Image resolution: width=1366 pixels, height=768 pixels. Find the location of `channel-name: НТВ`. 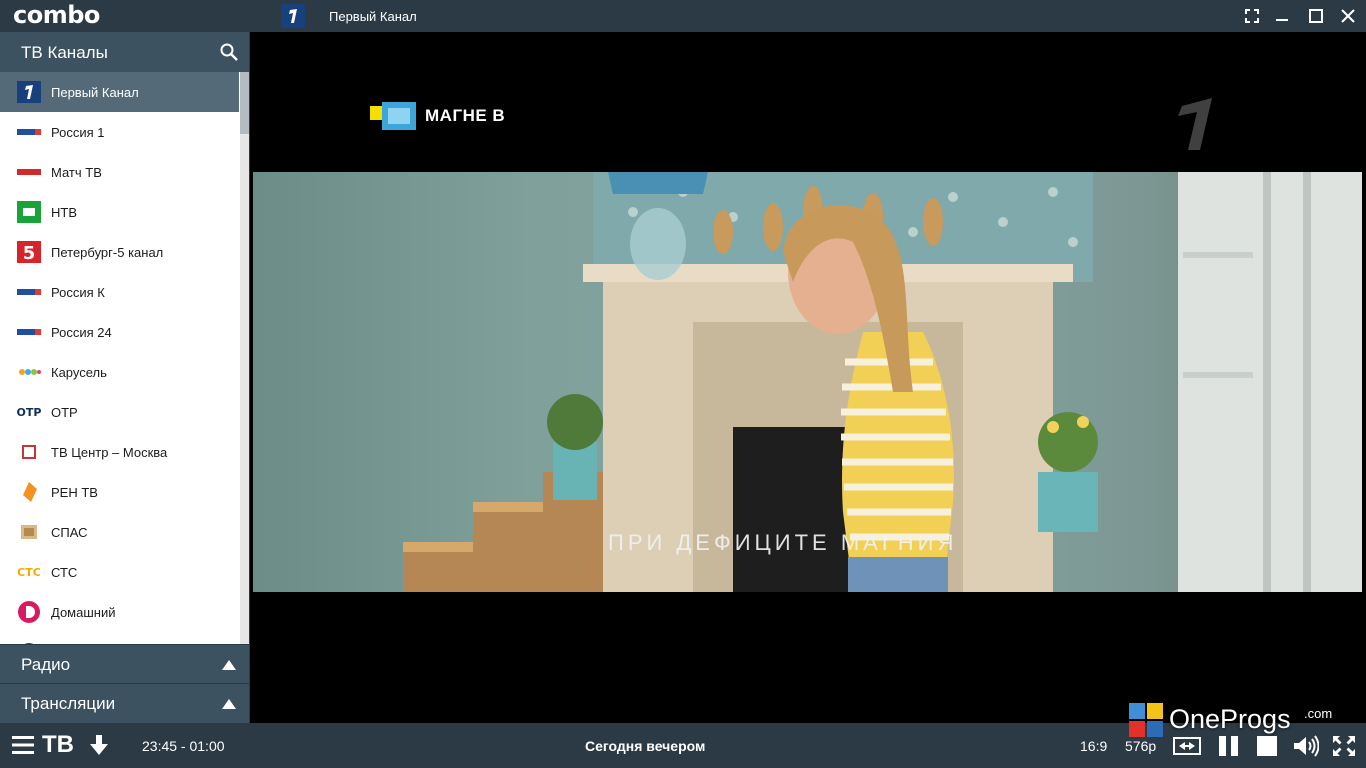

channel-name: НТВ is located at coordinates (64, 212).